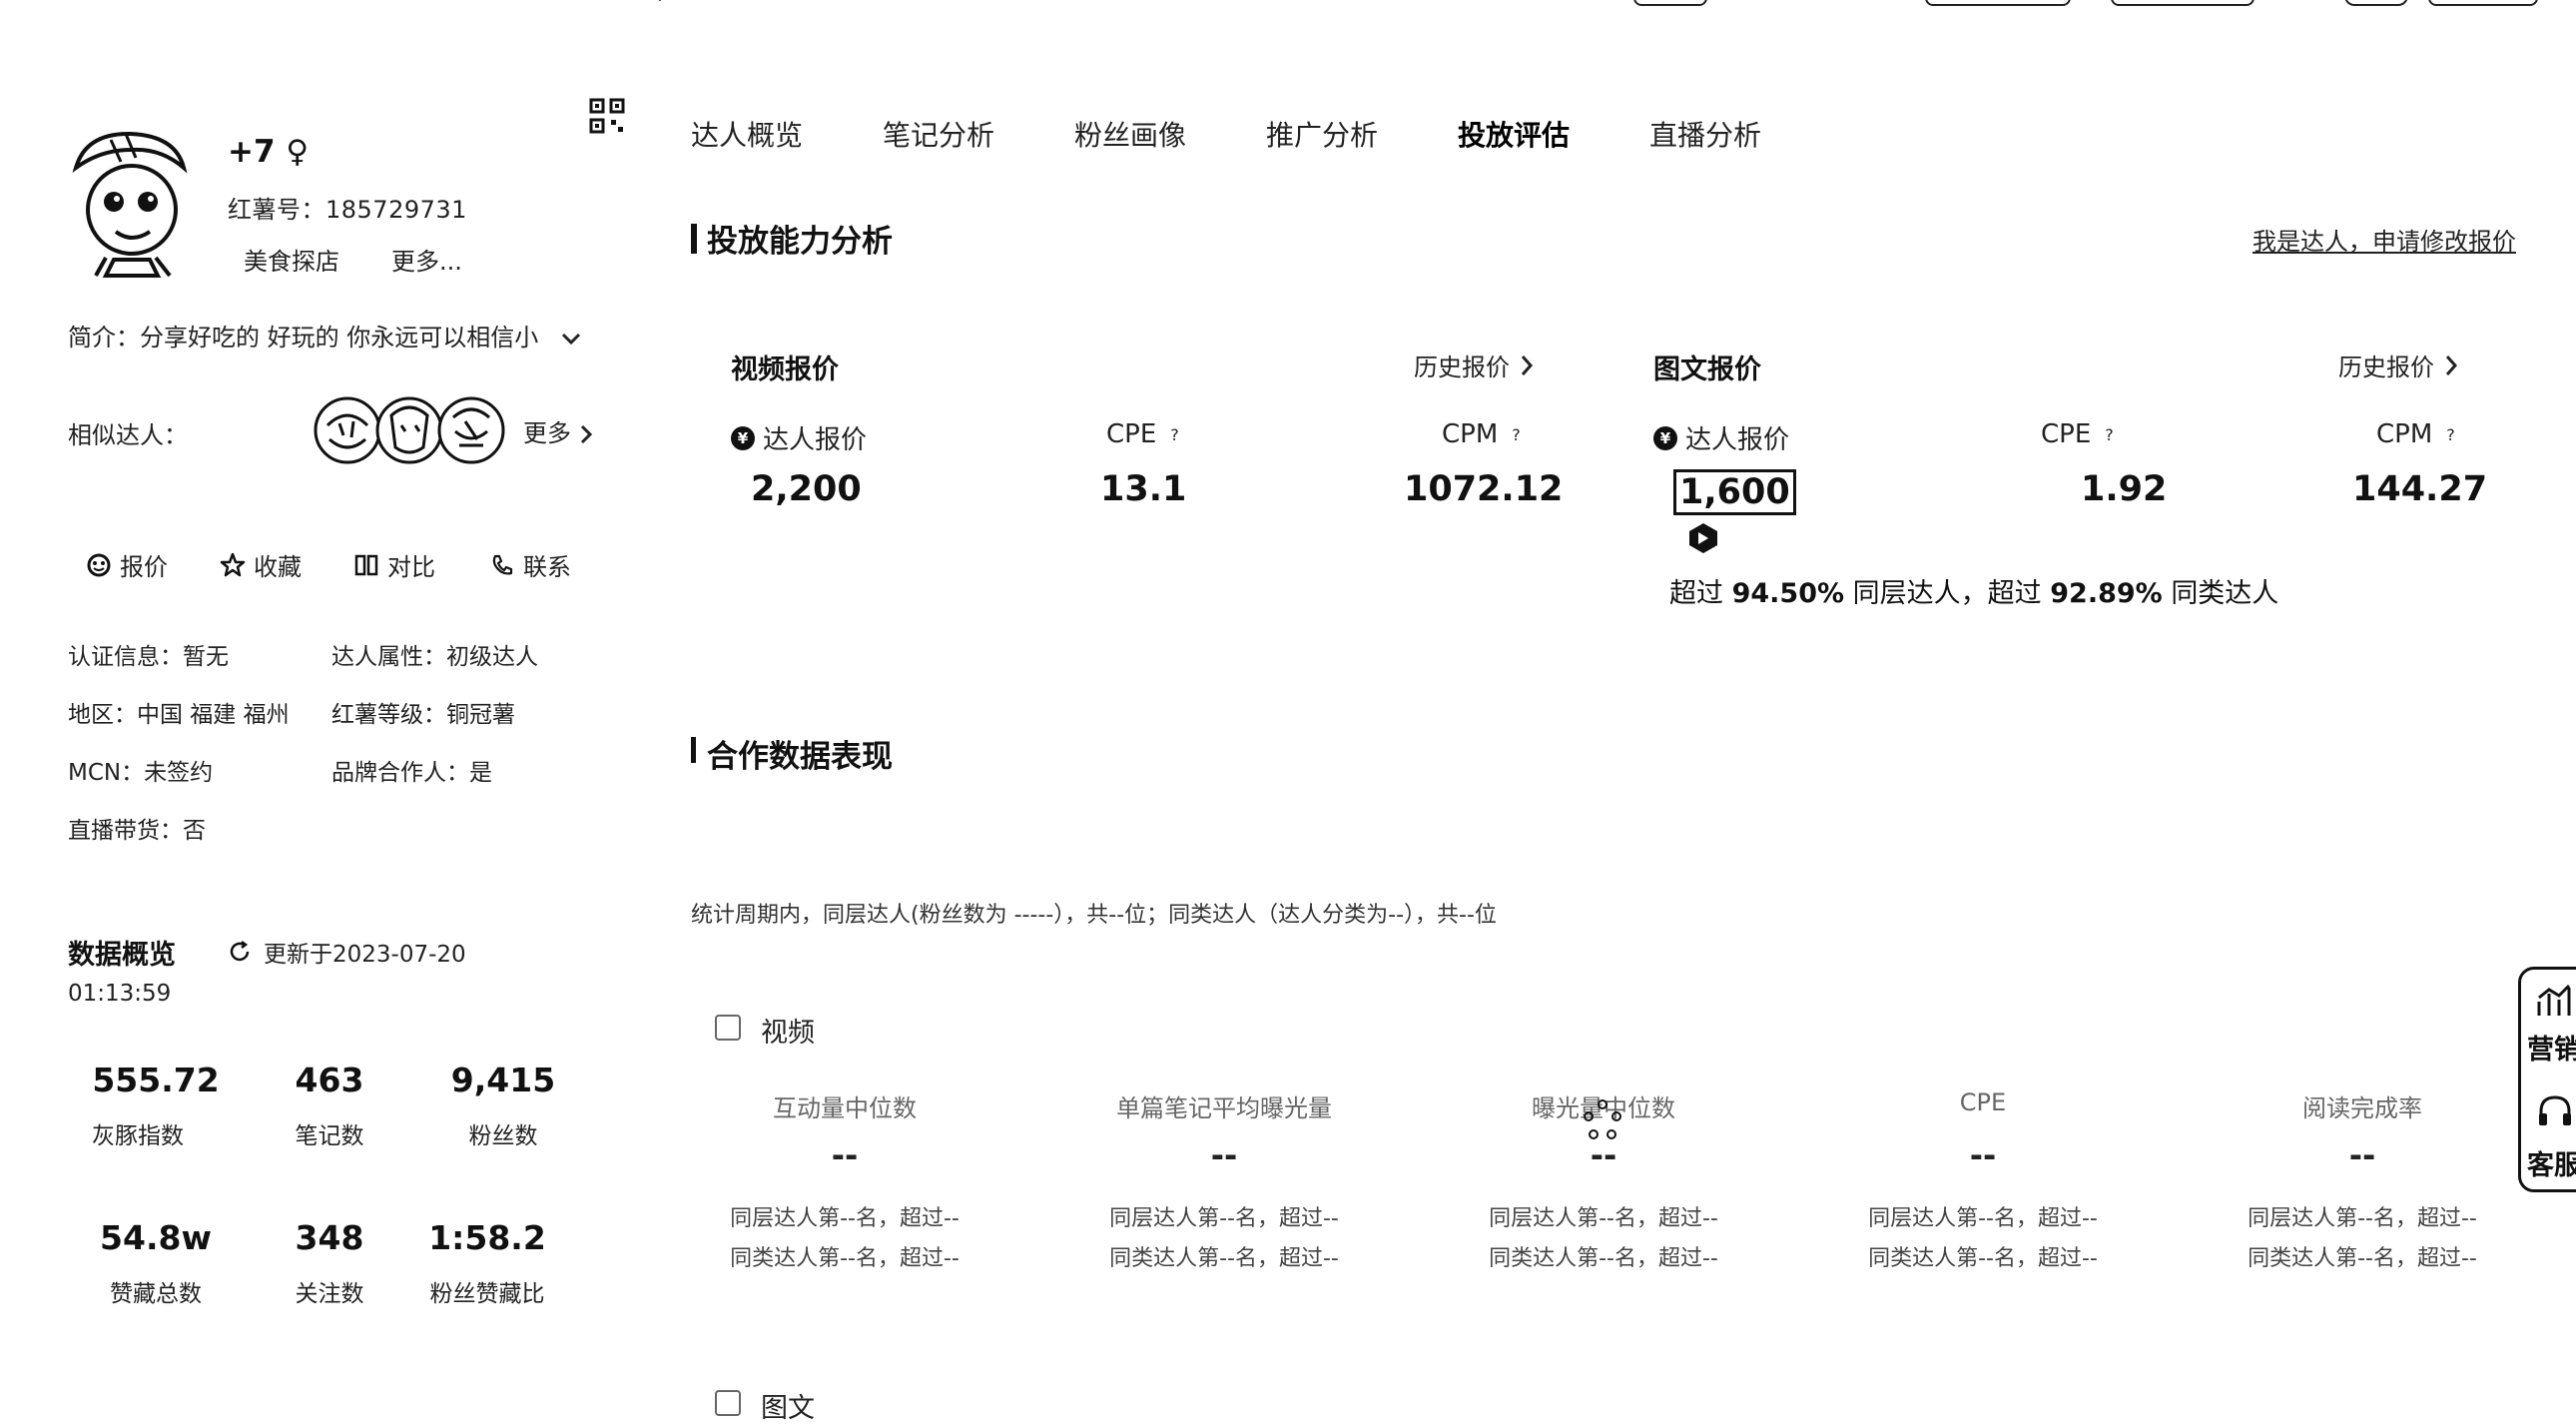 This screenshot has height=1426, width=2576. Describe the element at coordinates (2420, 489) in the screenshot. I see `image-cpm-value: 144.27` at that location.